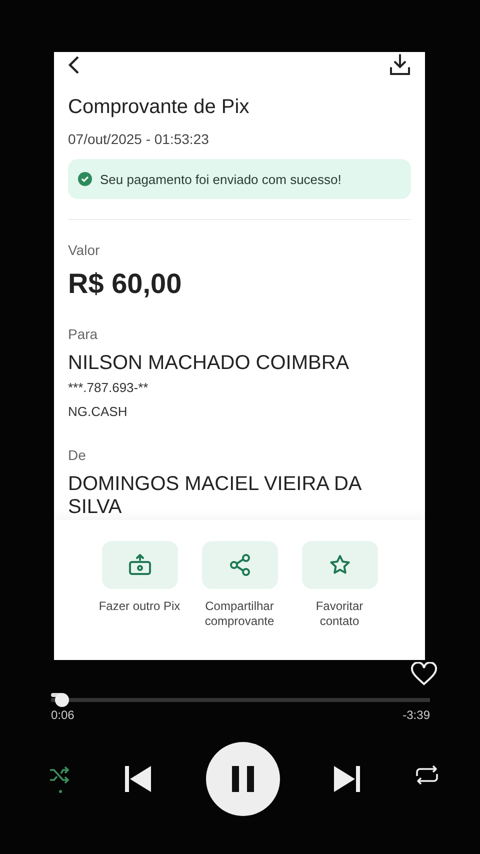 This screenshot has width=480, height=854. I want to click on repeat-icon, so click(427, 775).